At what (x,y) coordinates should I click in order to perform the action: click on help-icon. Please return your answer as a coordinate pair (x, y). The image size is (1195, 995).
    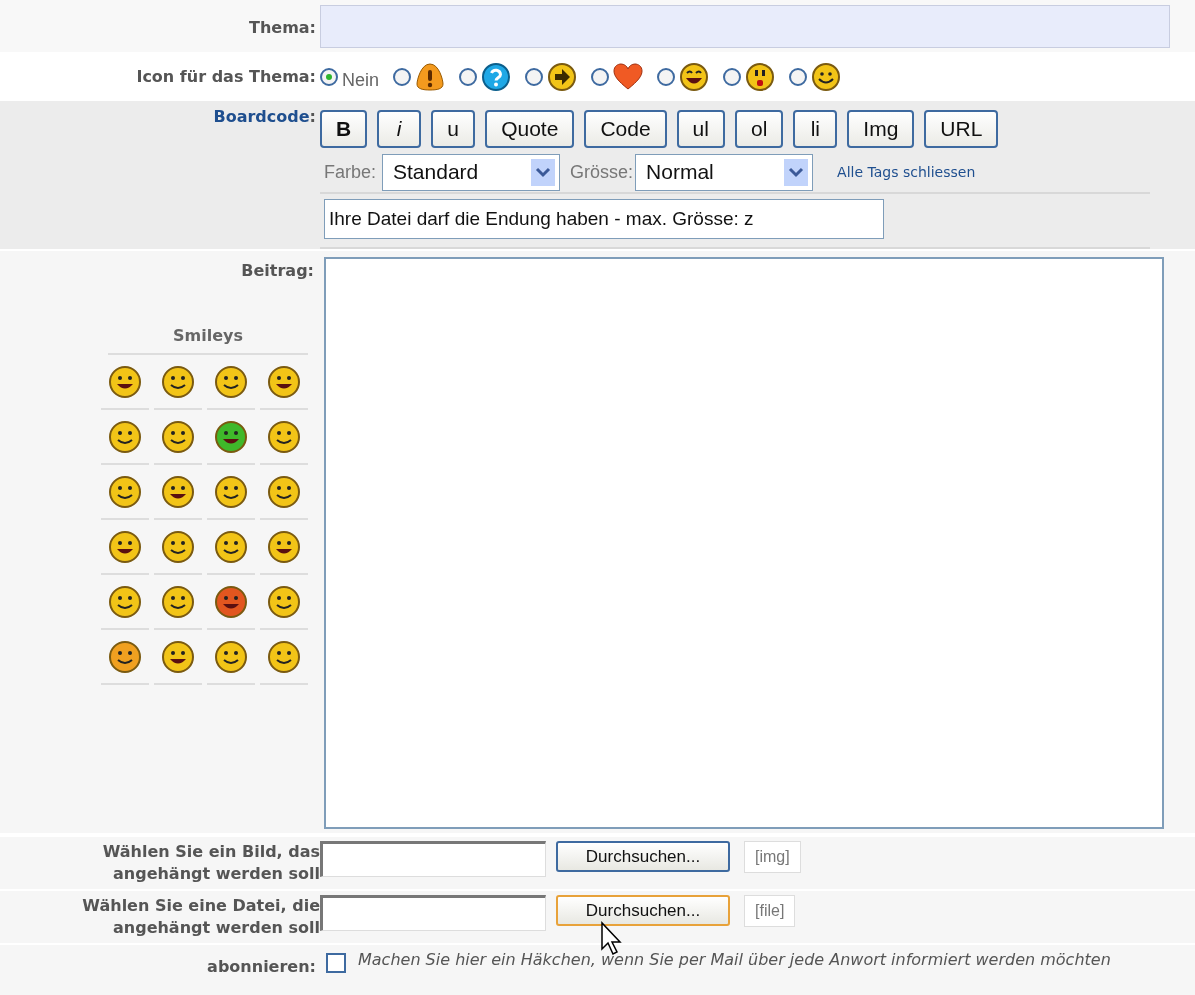
    Looking at the image, I should click on (496, 76).